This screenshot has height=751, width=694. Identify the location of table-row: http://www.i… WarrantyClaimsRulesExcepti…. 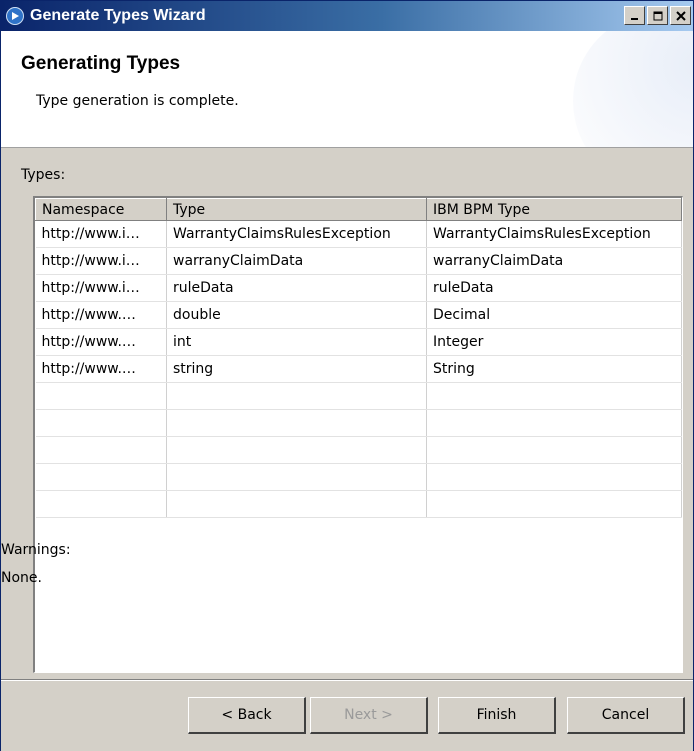
(358, 234).